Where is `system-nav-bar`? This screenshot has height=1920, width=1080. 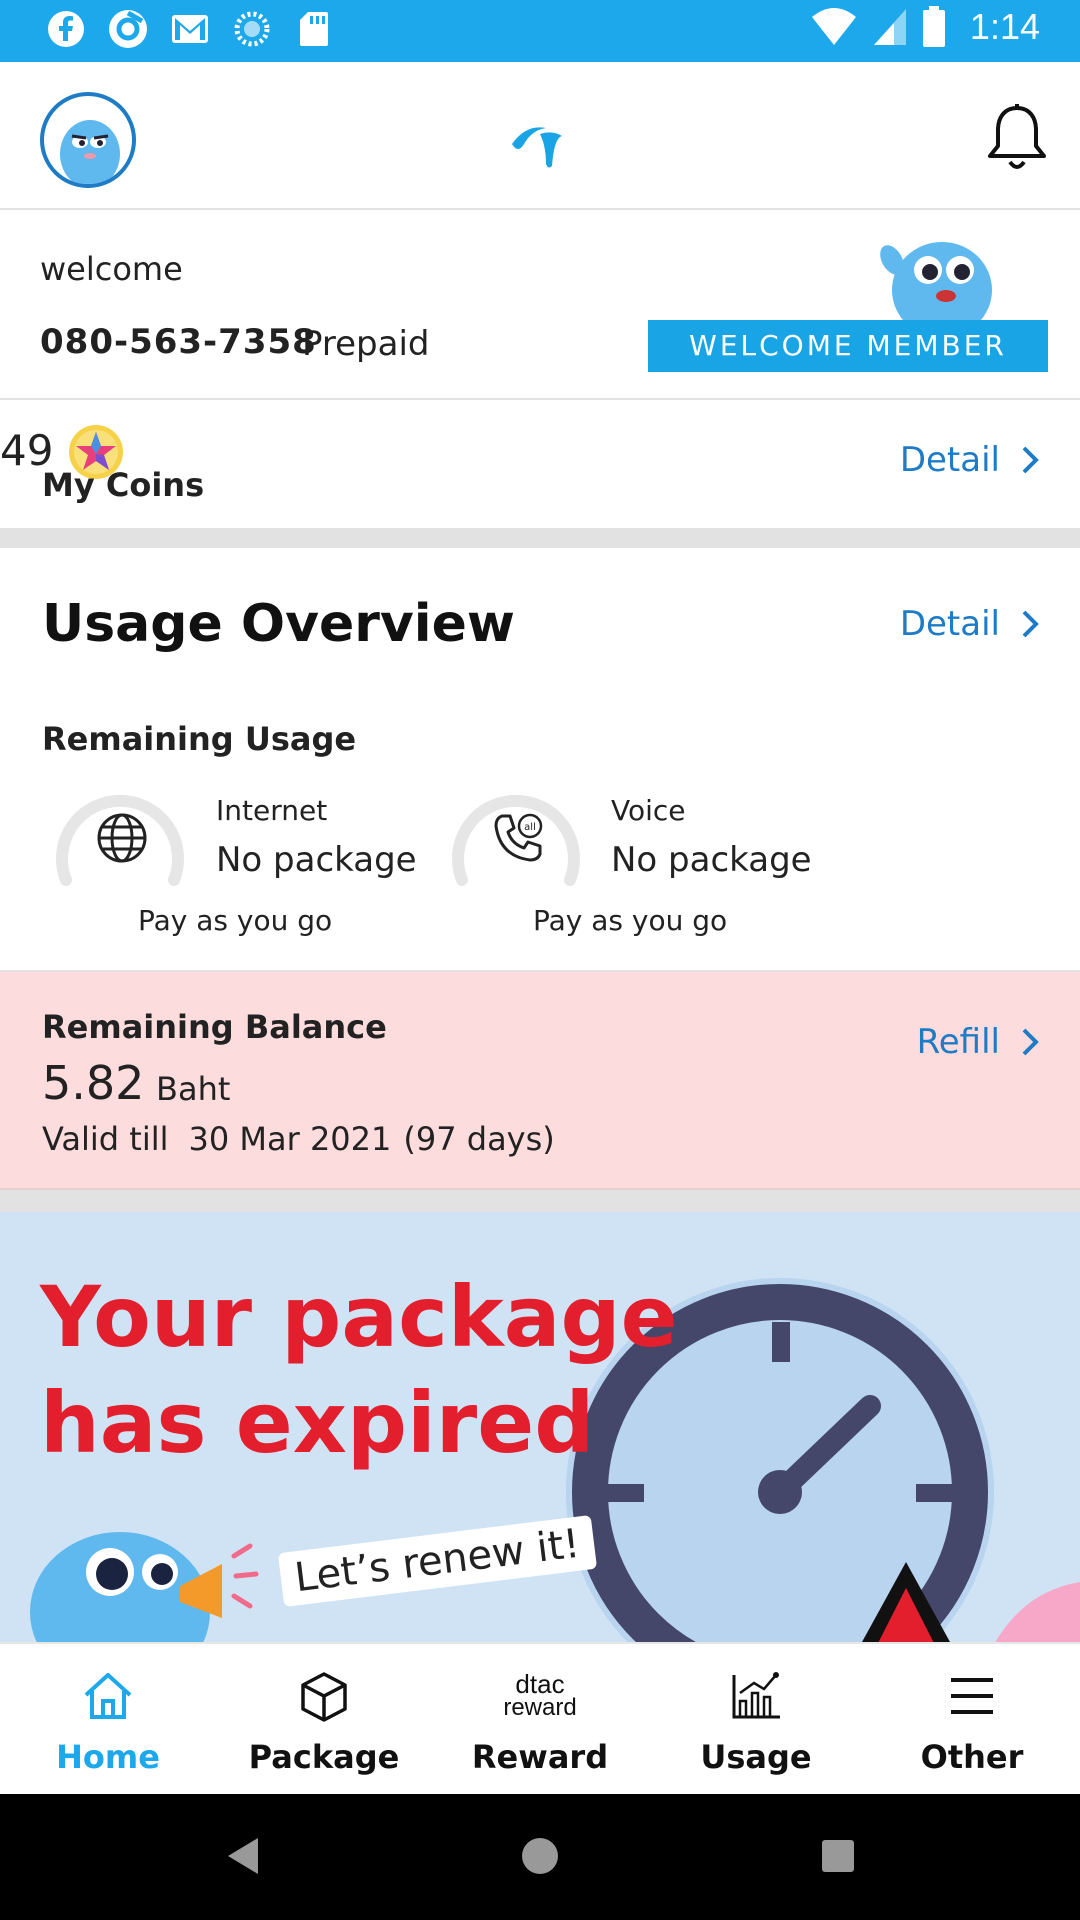
system-nav-bar is located at coordinates (540, 1857).